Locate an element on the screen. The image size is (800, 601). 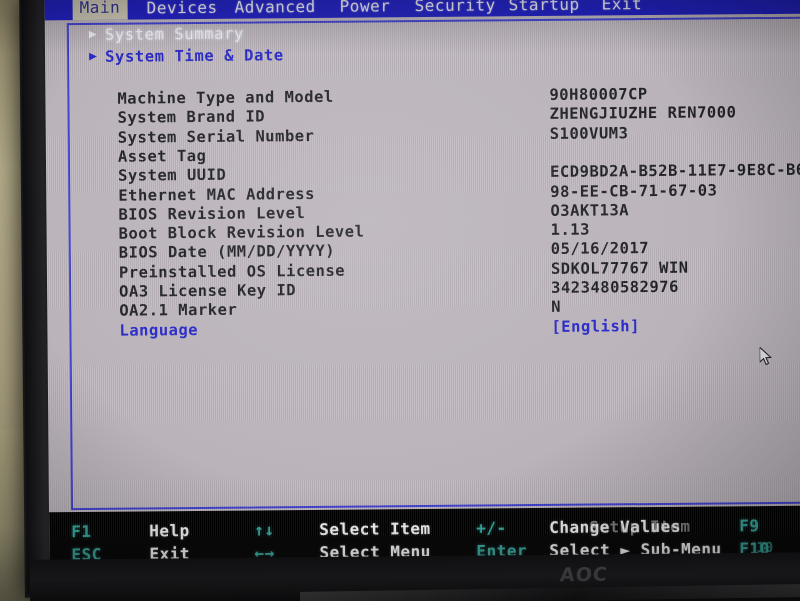
info-label: Machine Type and Model is located at coordinates (225, 97).